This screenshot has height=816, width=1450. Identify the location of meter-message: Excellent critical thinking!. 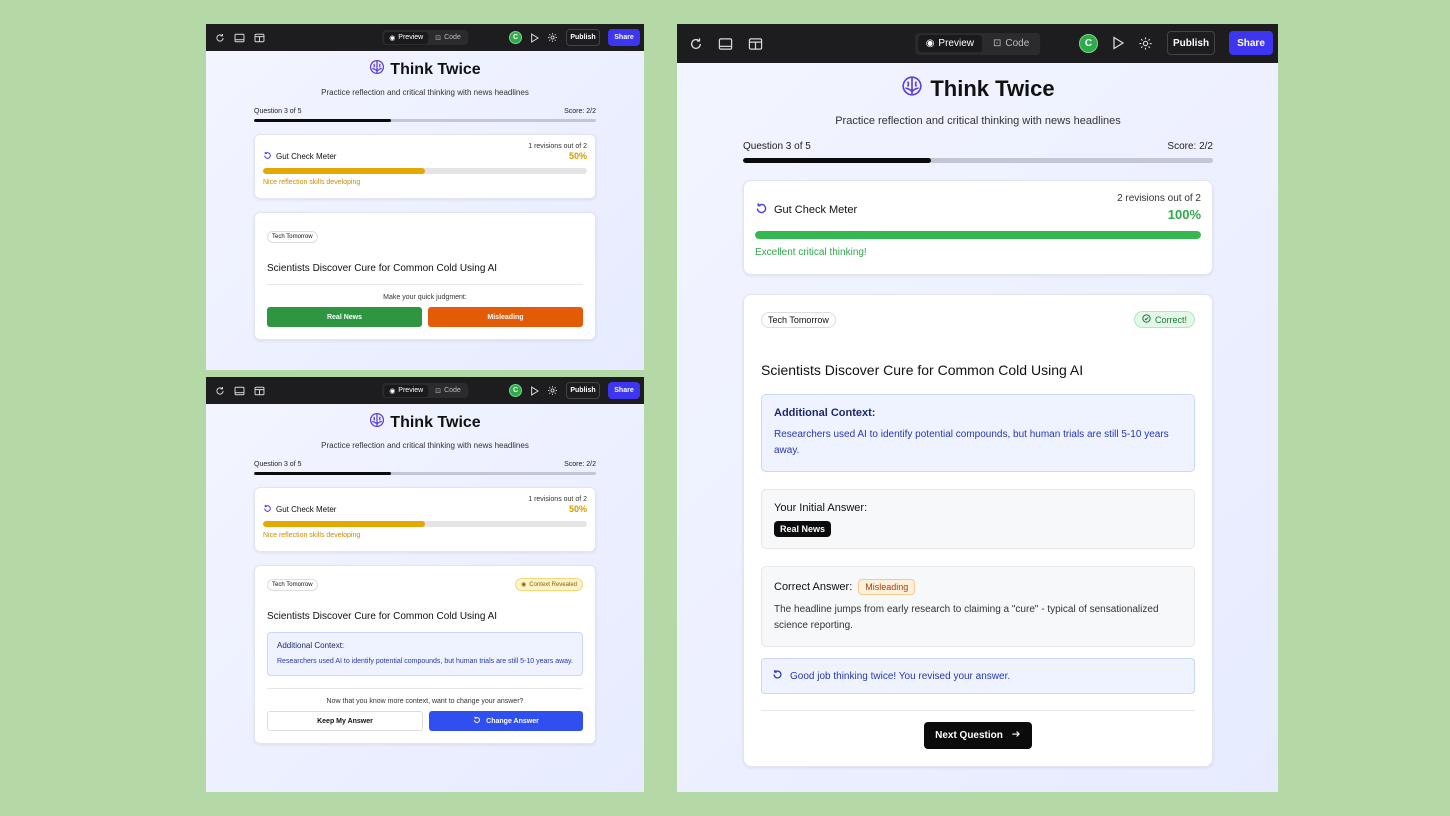
(811, 252).